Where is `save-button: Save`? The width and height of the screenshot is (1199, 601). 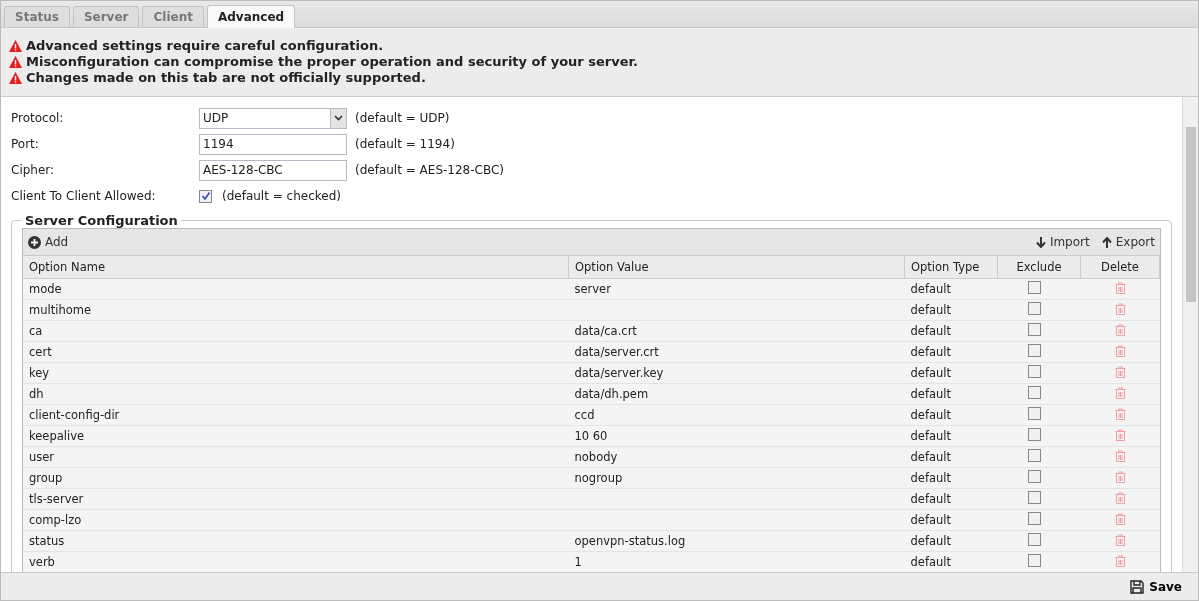 save-button: Save is located at coordinates (1156, 586).